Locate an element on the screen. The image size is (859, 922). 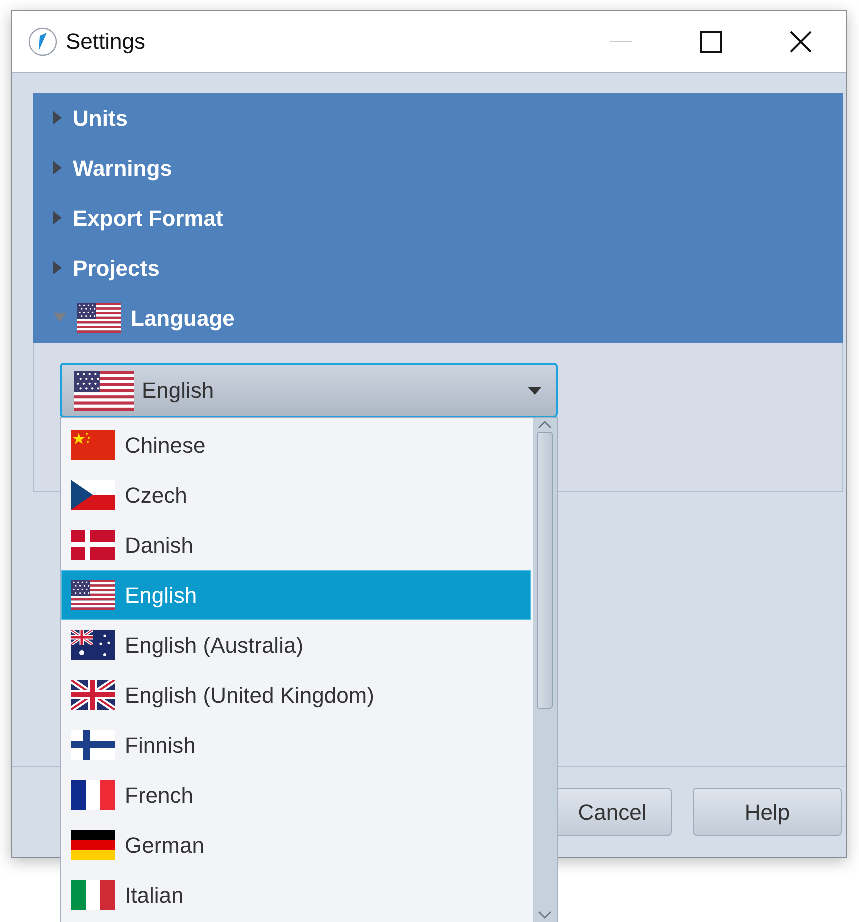
language-option: French is located at coordinates (296, 795).